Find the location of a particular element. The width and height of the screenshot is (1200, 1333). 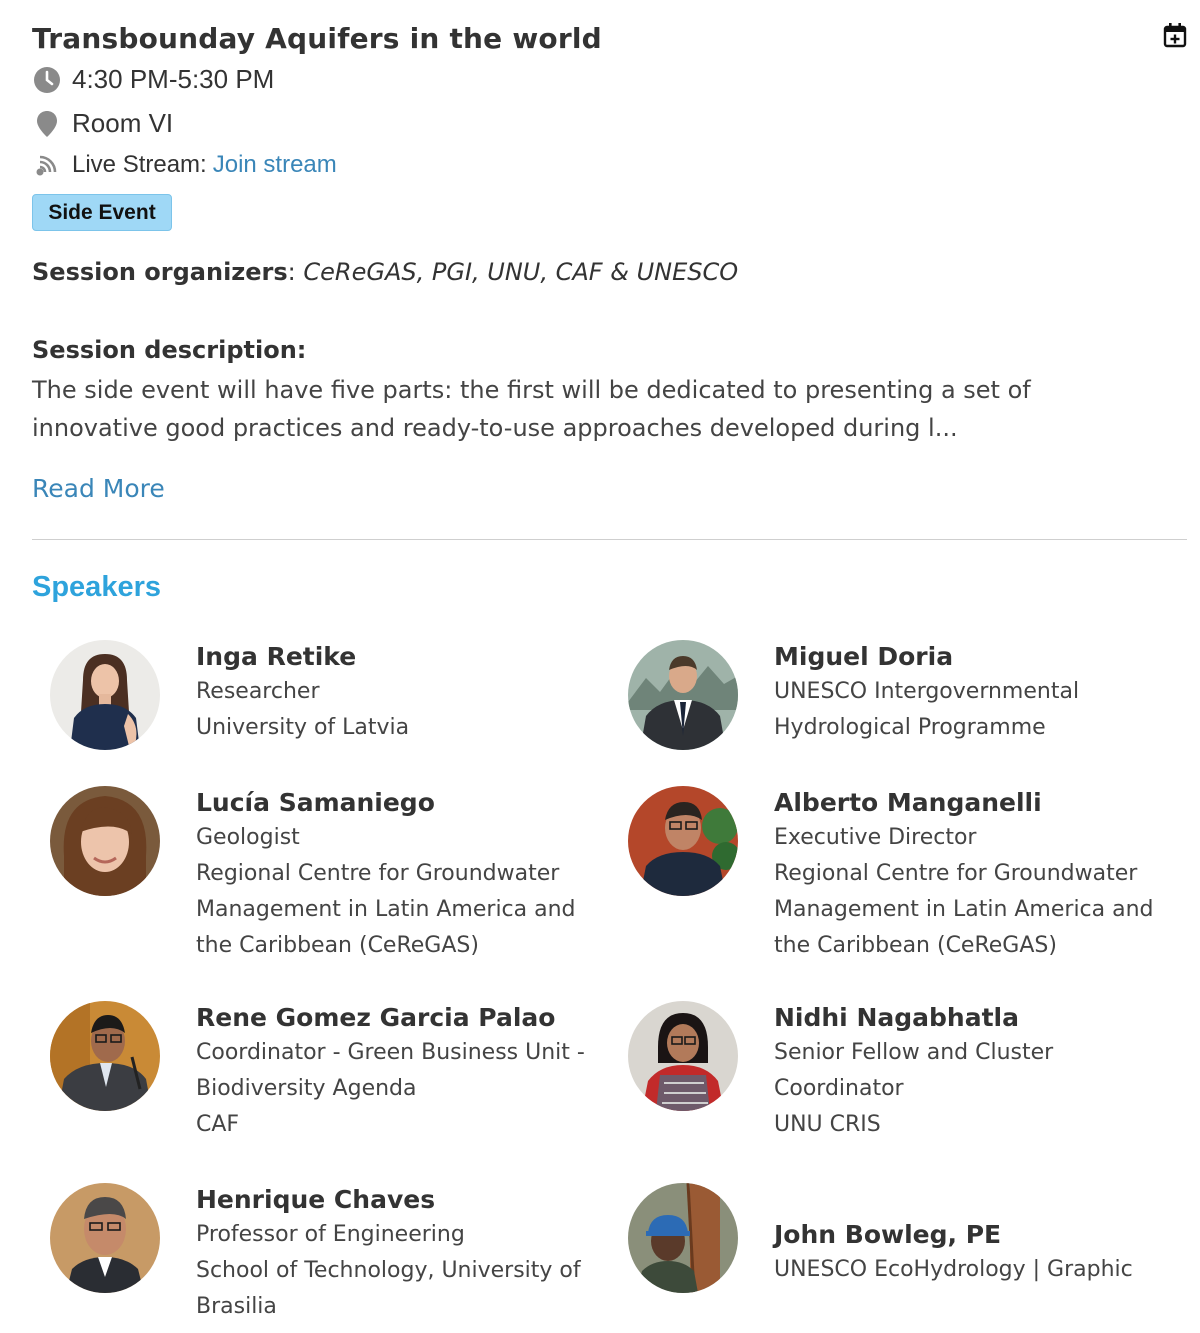

speaker-detail: UNU CRIS is located at coordinates (827, 1124).